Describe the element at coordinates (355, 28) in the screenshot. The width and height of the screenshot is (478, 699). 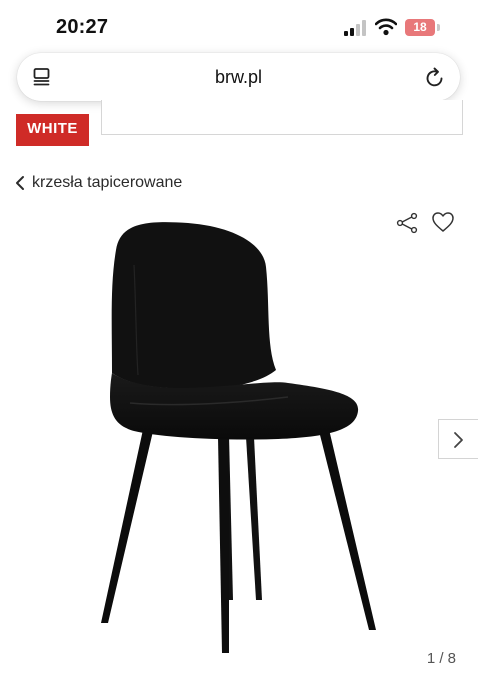
I see `signal-icon` at that location.